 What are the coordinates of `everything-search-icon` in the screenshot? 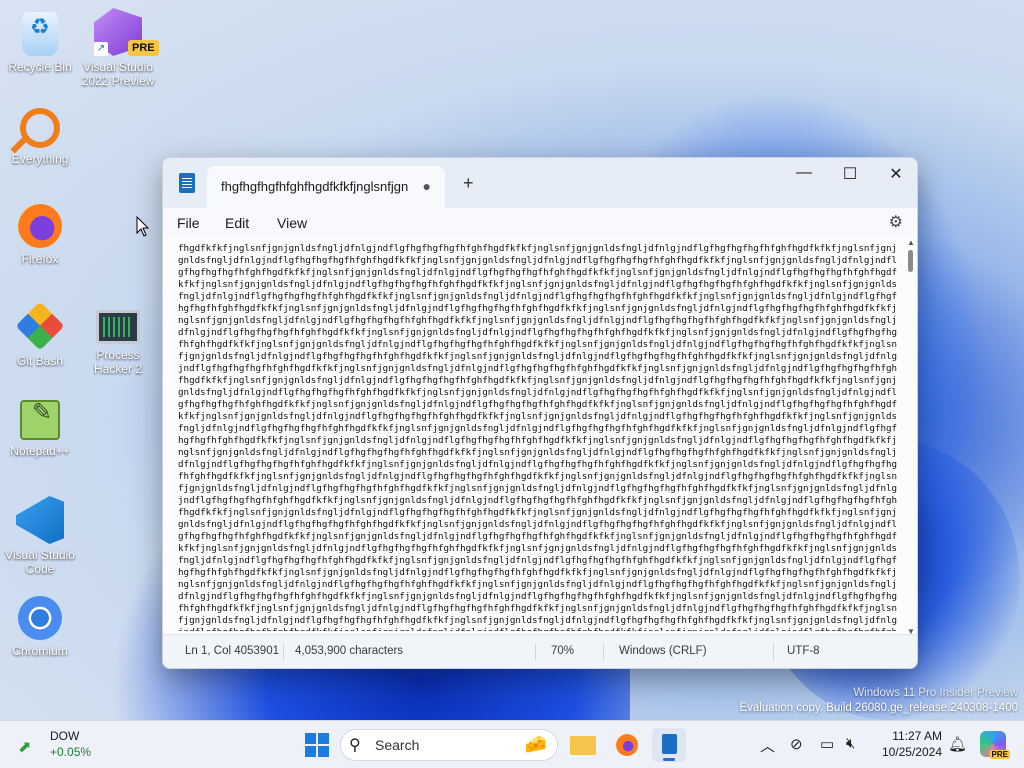 It's located at (40, 128).